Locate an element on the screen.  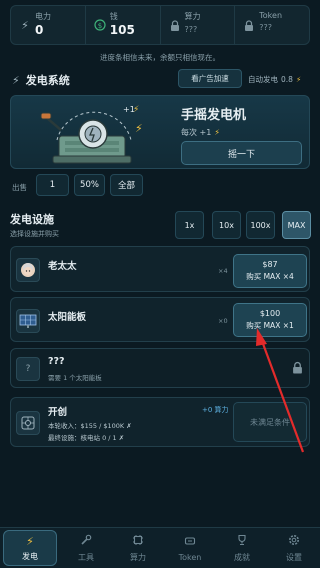
stat-label: Token is located at coordinates (271, 15).